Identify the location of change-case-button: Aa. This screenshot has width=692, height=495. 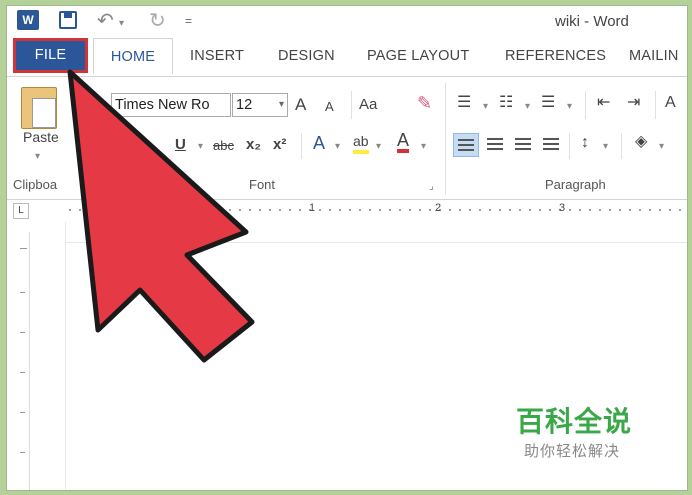
(368, 105).